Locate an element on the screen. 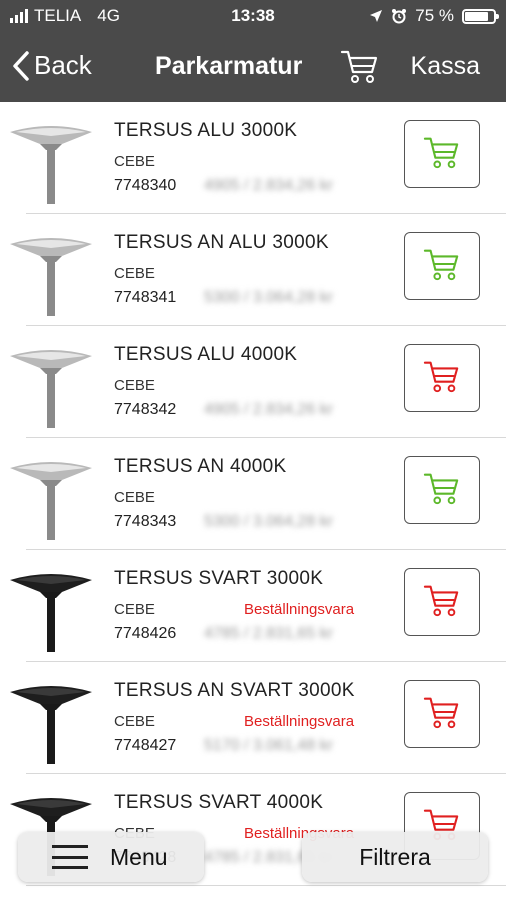 The width and height of the screenshot is (506, 900). back-button: Back is located at coordinates (52, 65).